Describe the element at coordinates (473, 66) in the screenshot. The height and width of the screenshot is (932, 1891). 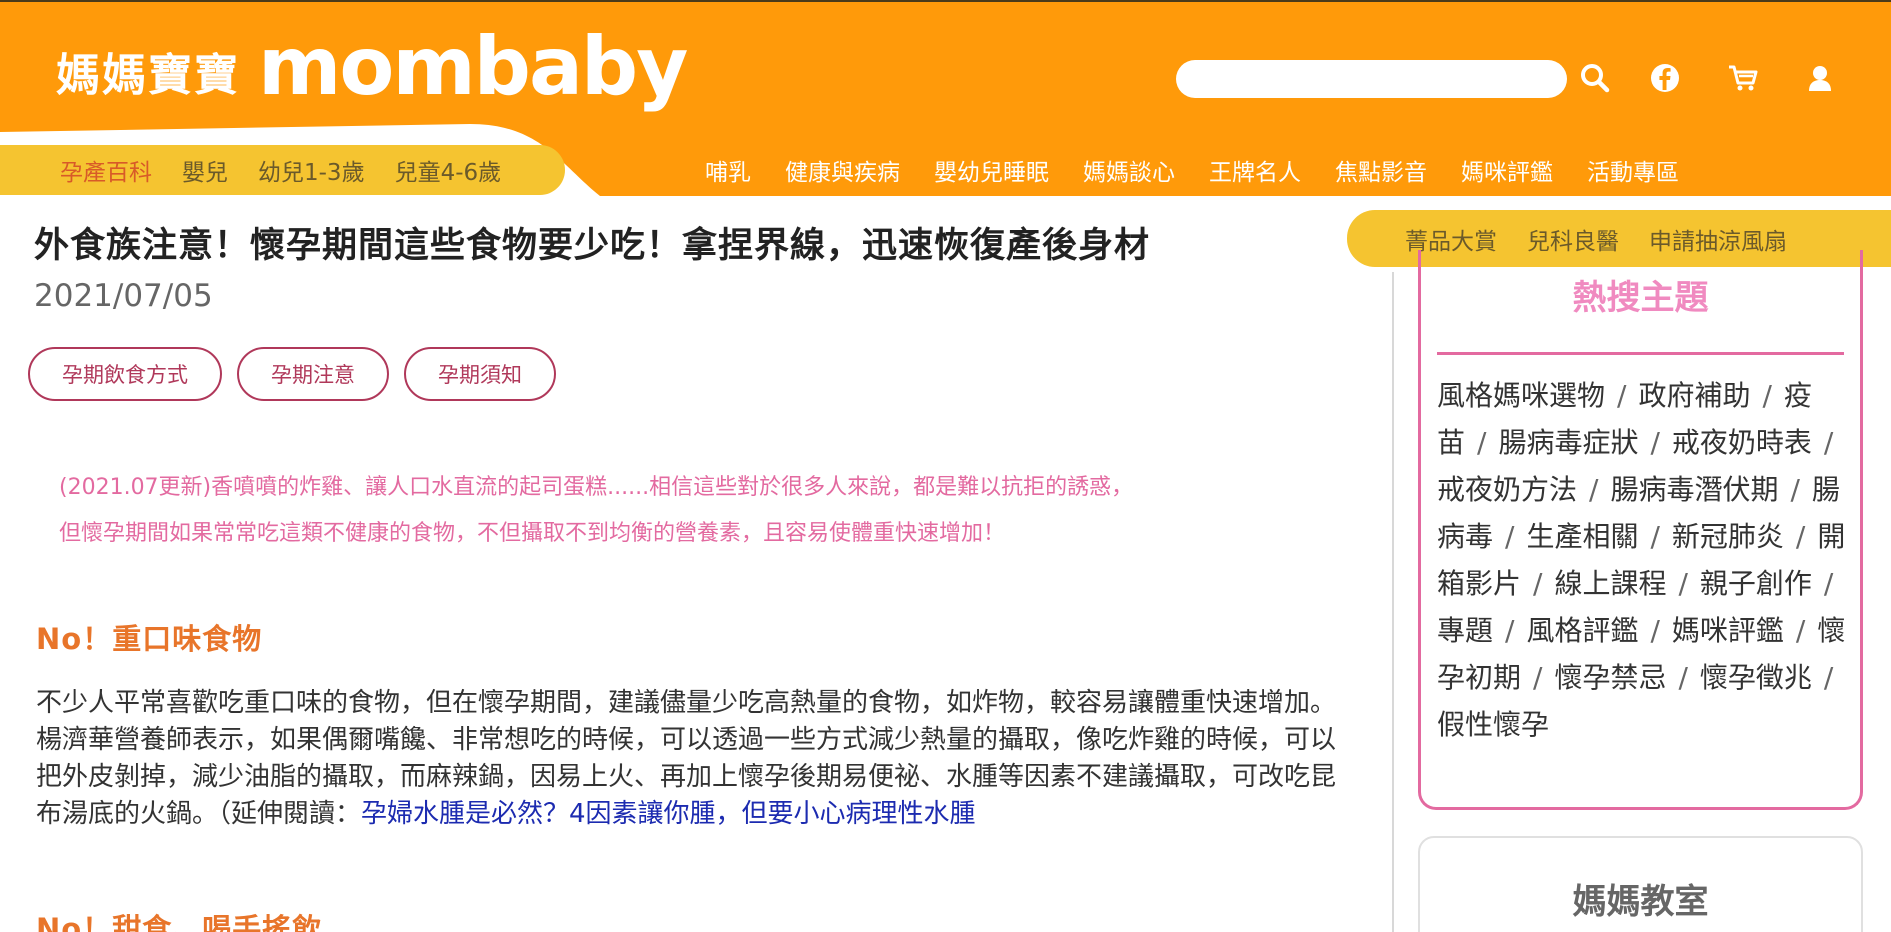
I see `logo-english-text: mombaby` at that location.